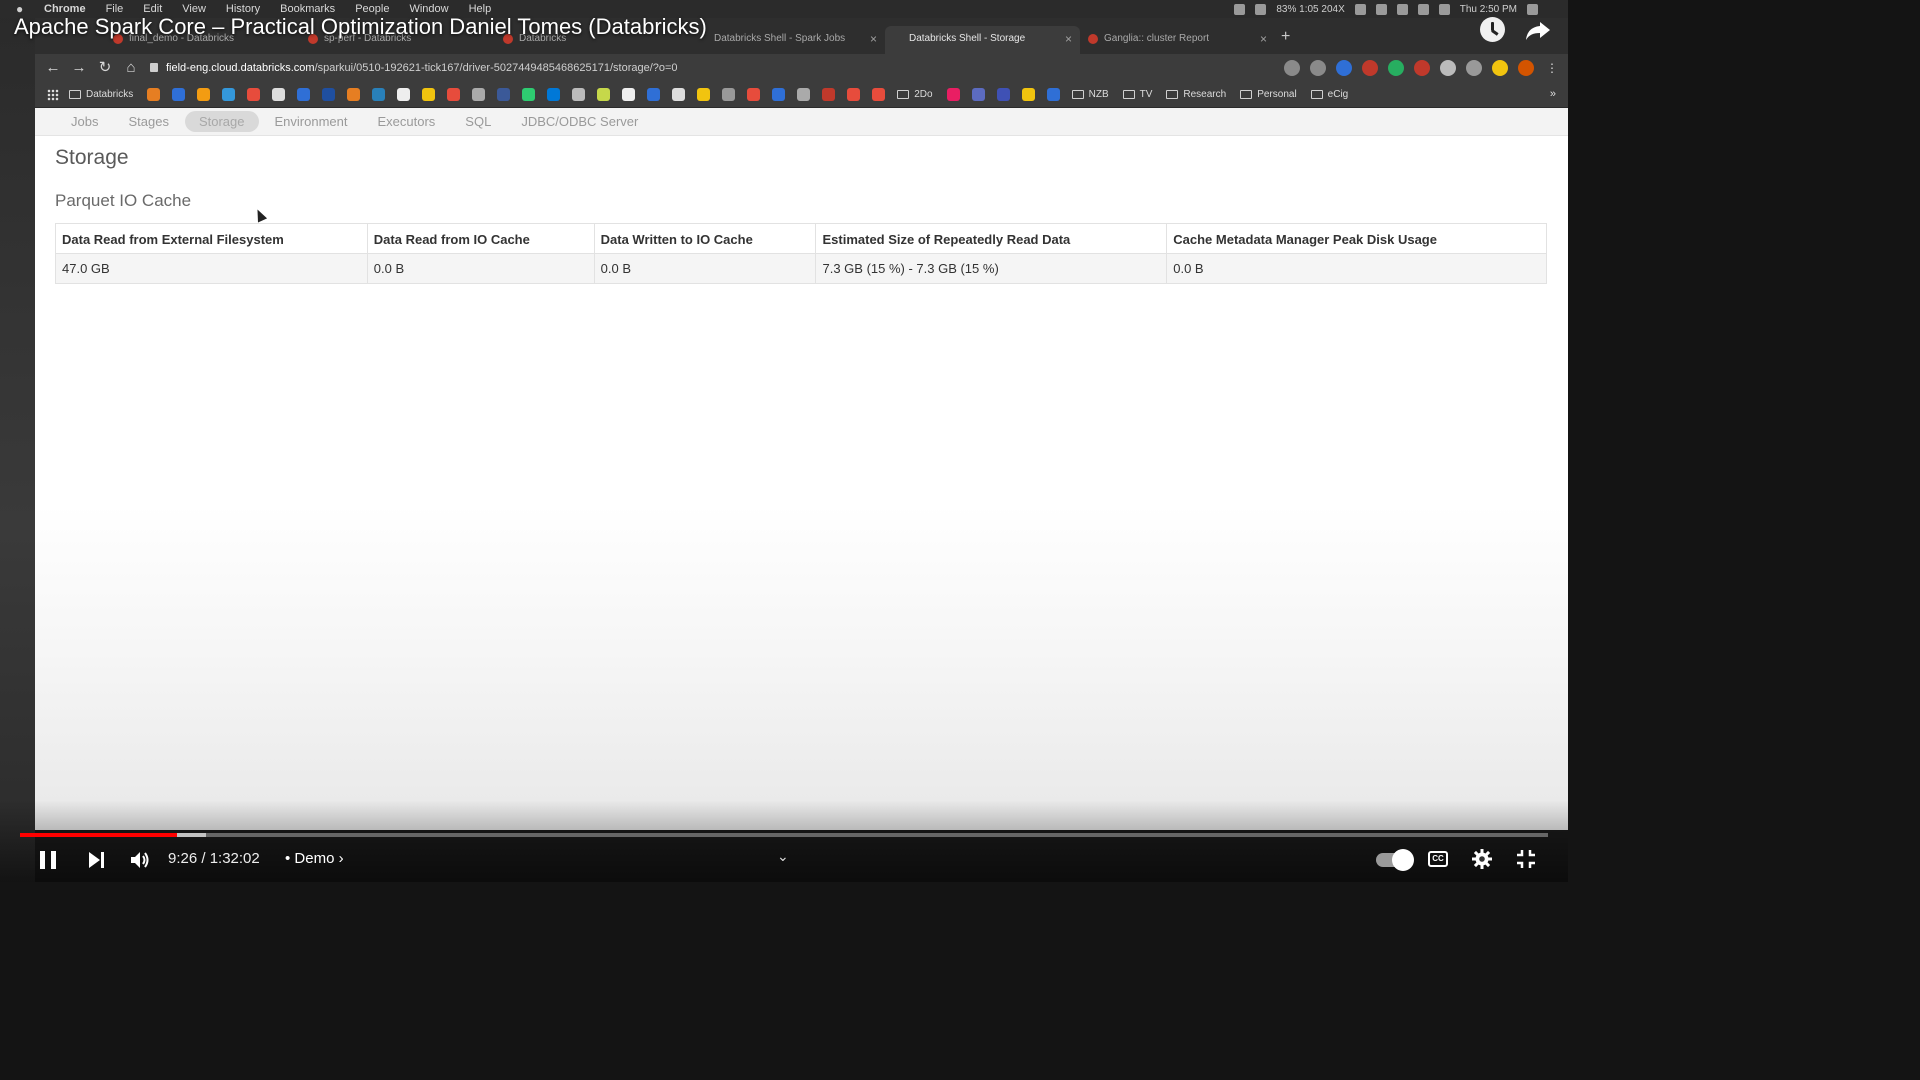  Describe the element at coordinates (1500, 68) in the screenshot. I see `google-drive-icon` at that location.